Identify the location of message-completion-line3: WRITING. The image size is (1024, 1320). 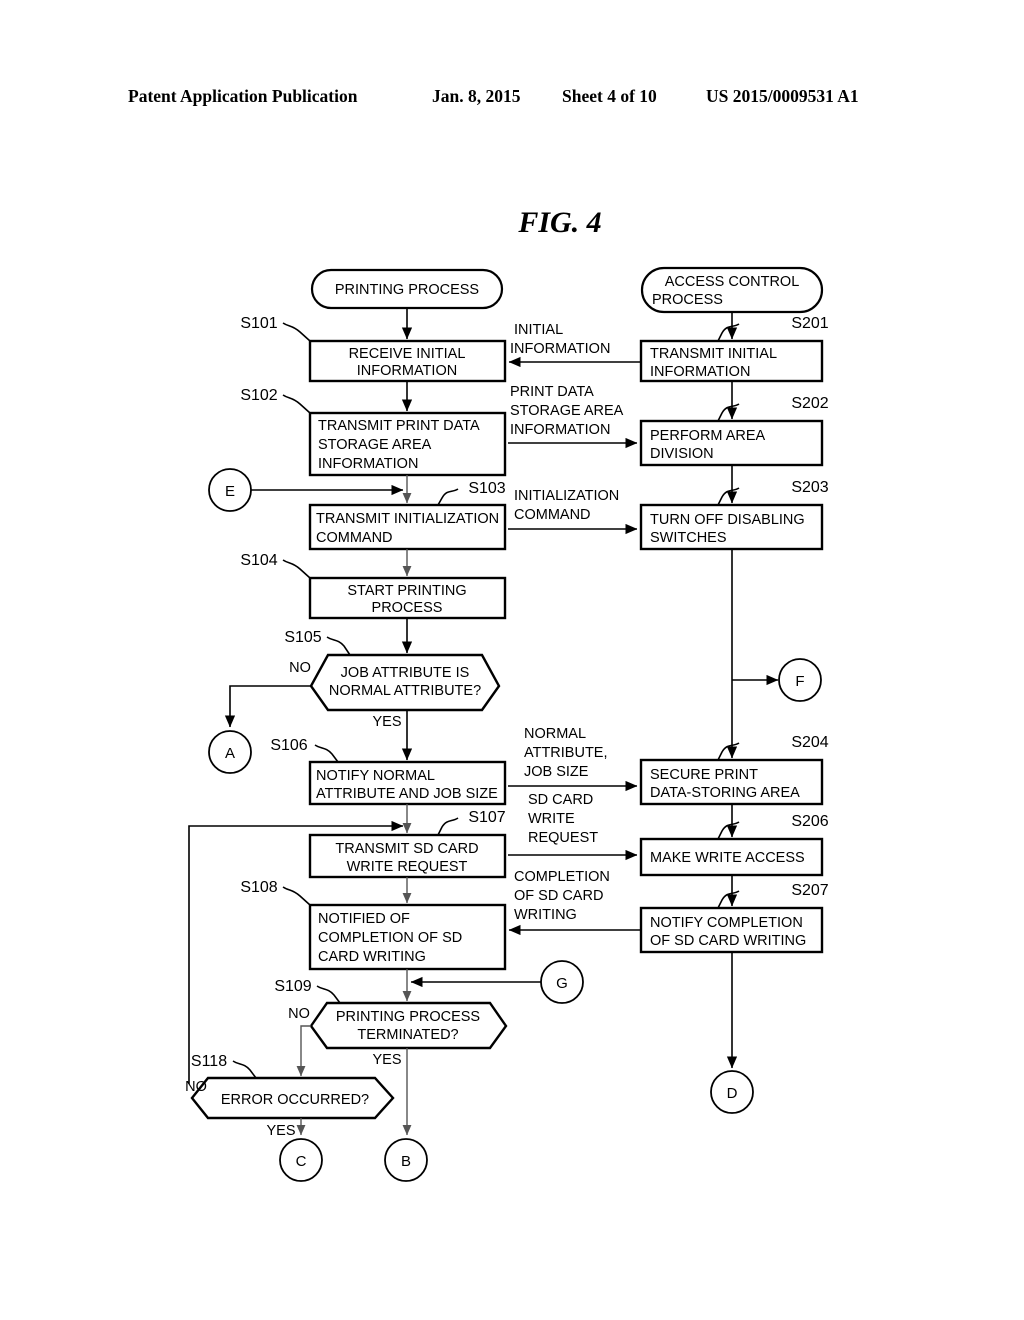
(545, 915).